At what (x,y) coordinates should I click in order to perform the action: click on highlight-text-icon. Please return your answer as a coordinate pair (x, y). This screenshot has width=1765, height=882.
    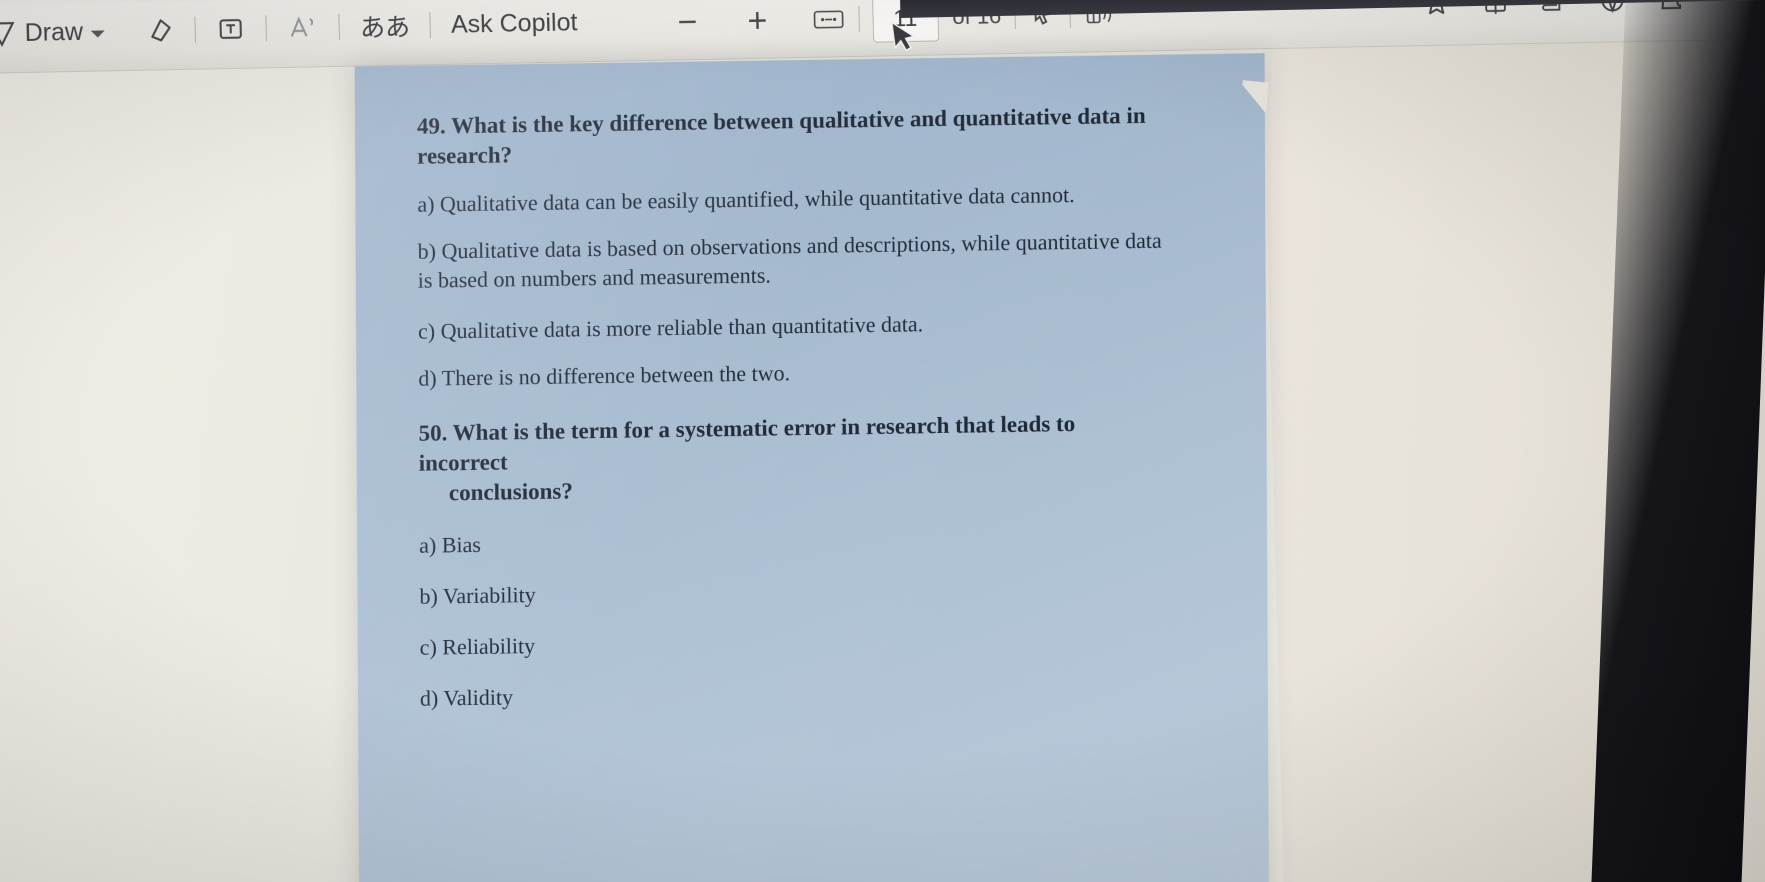
    Looking at the image, I should click on (303, 27).